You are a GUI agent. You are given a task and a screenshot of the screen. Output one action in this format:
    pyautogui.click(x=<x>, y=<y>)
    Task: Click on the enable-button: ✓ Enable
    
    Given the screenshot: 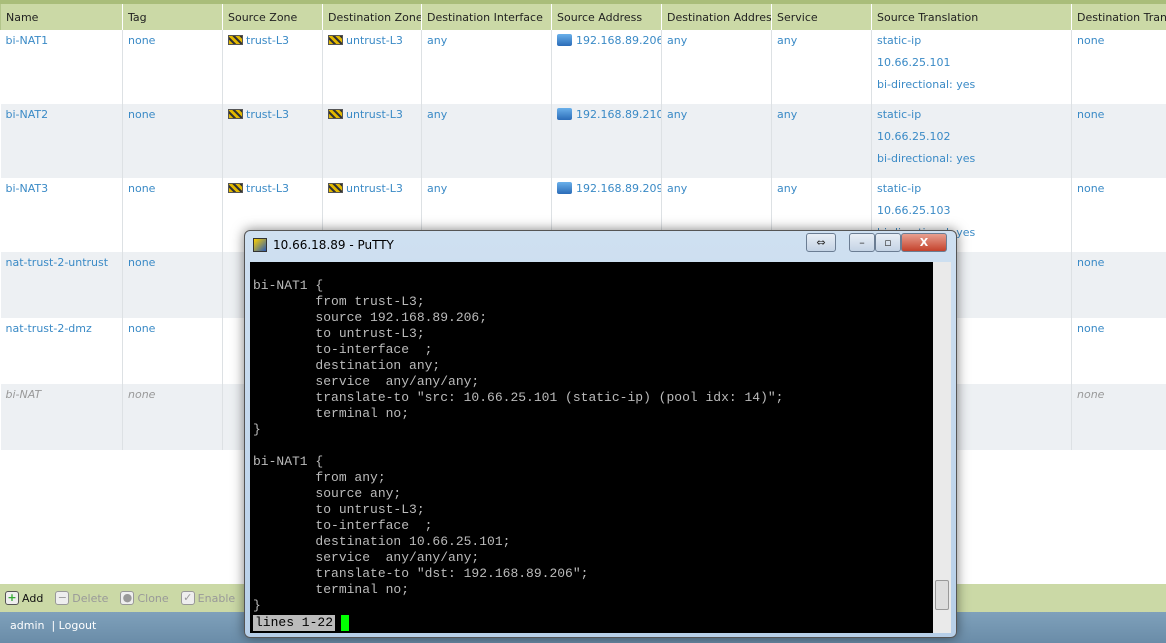 What is the action you would take?
    pyautogui.click(x=207, y=598)
    